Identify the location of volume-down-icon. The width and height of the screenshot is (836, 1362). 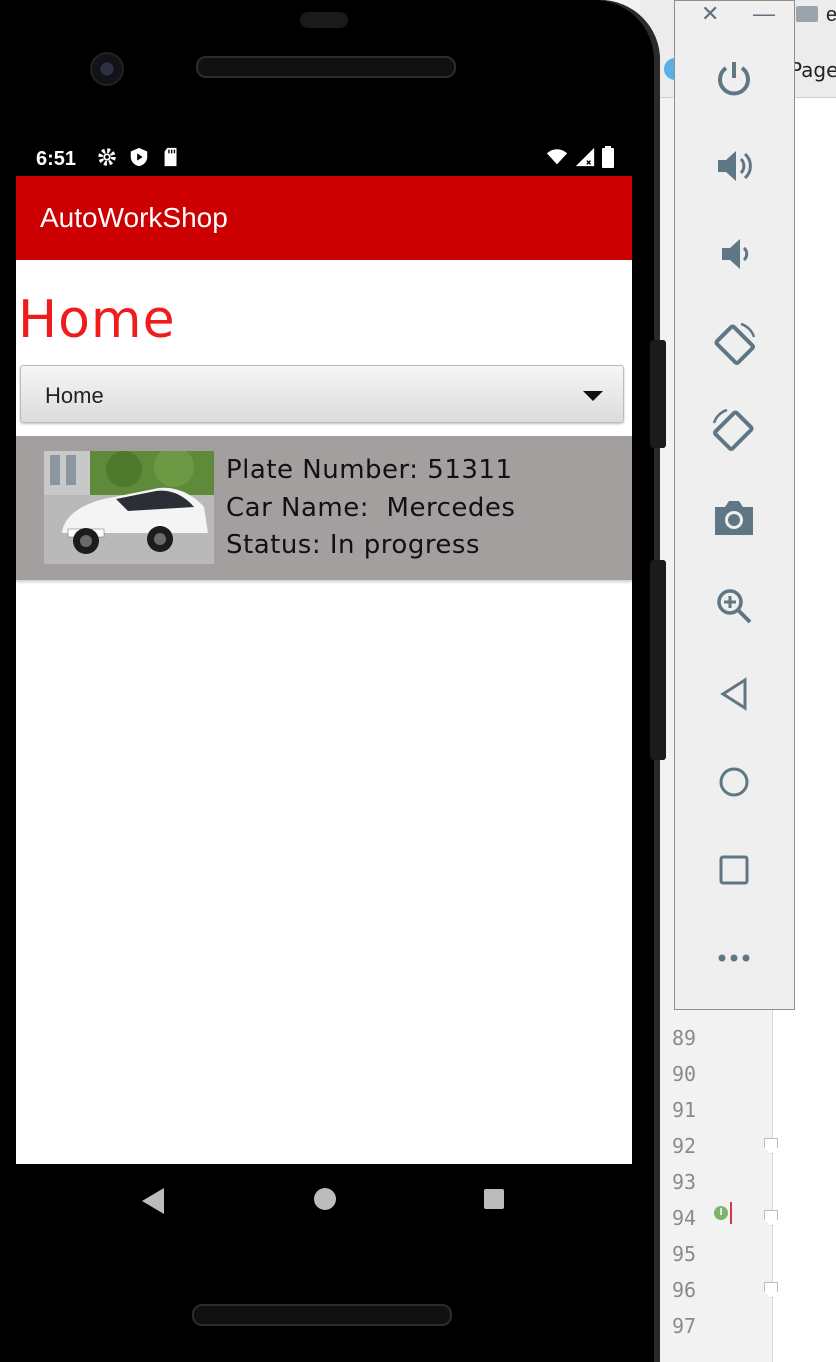
(735, 254).